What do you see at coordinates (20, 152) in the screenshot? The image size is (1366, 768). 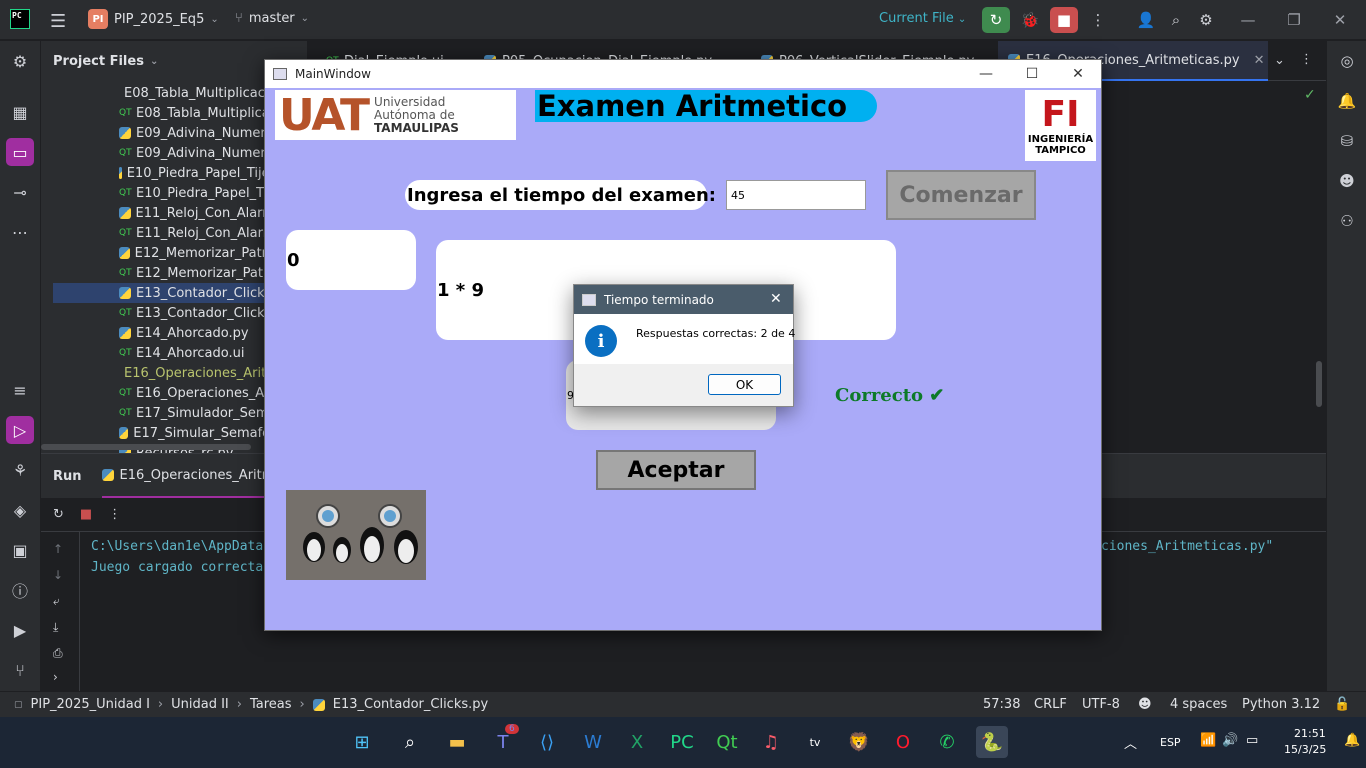 I see `project-folder-icon: ▭` at bounding box center [20, 152].